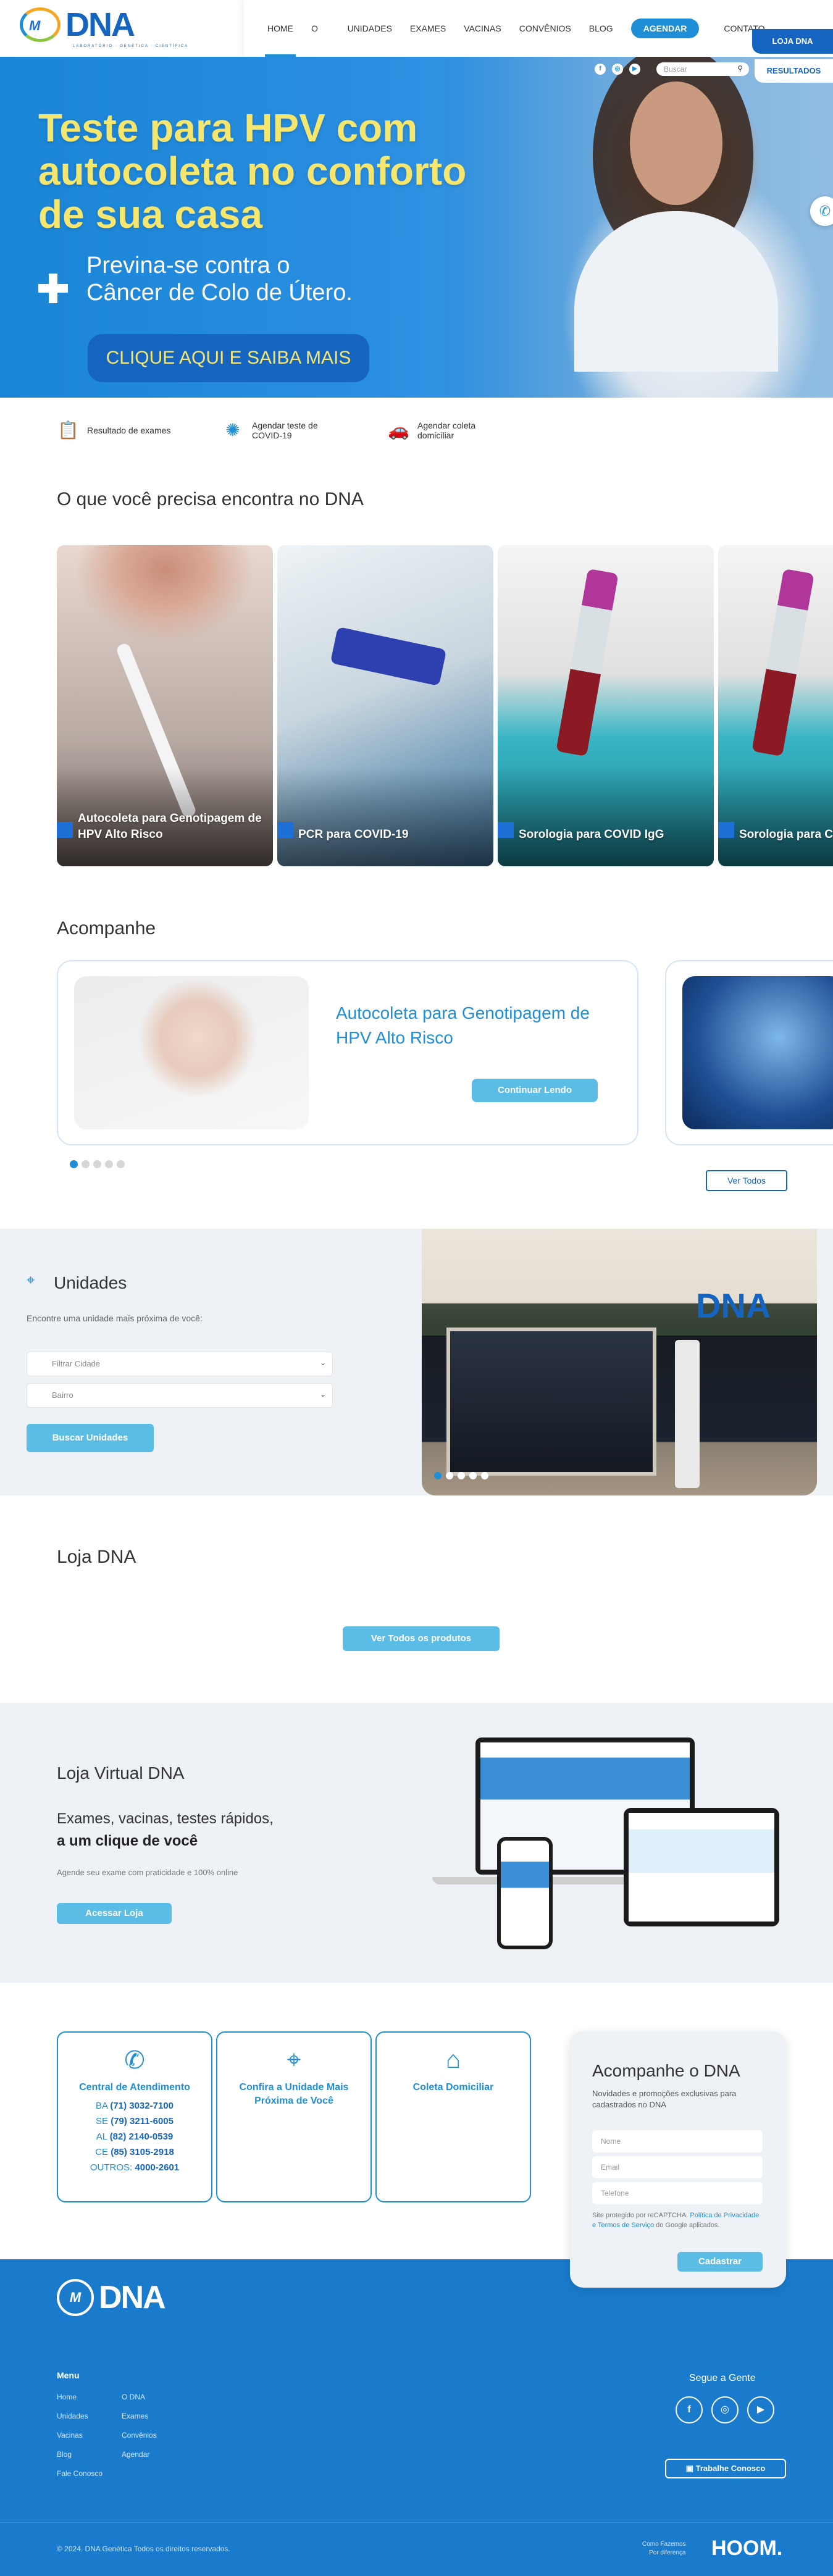 The width and height of the screenshot is (833, 2576). I want to click on footer-link: Convênios, so click(139, 2435).